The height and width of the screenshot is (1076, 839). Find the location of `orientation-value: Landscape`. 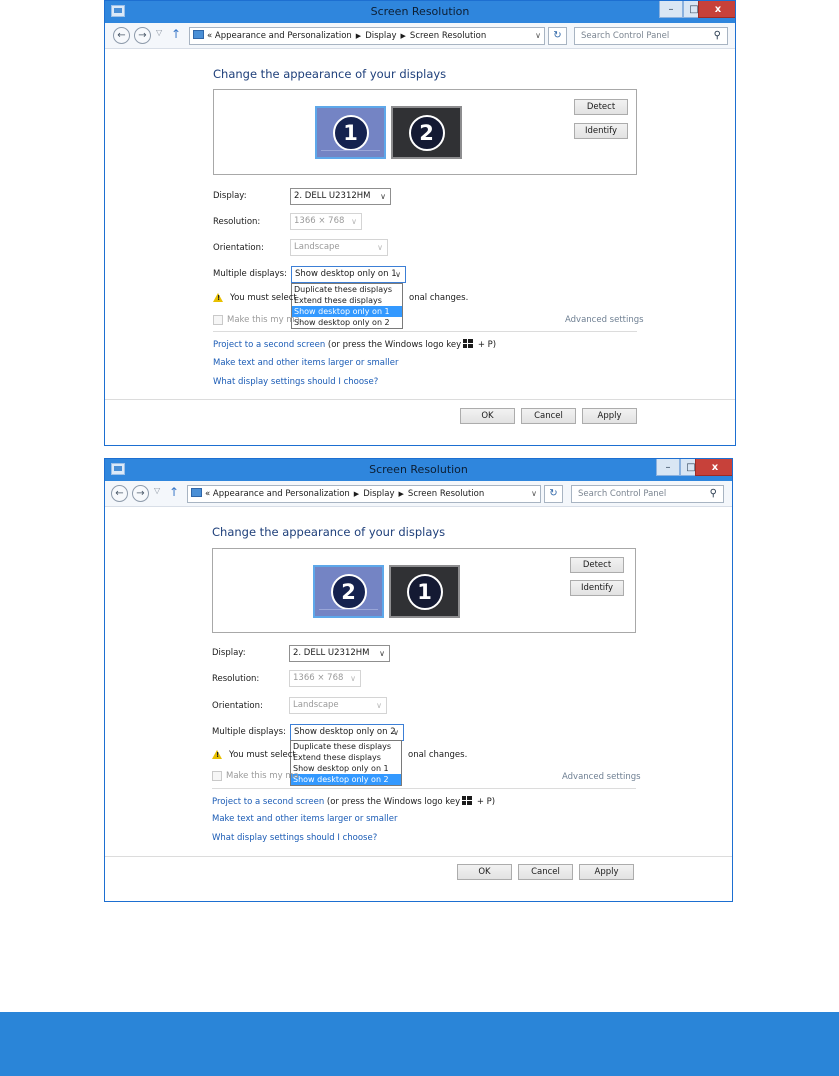

orientation-value: Landscape is located at coordinates (316, 705).